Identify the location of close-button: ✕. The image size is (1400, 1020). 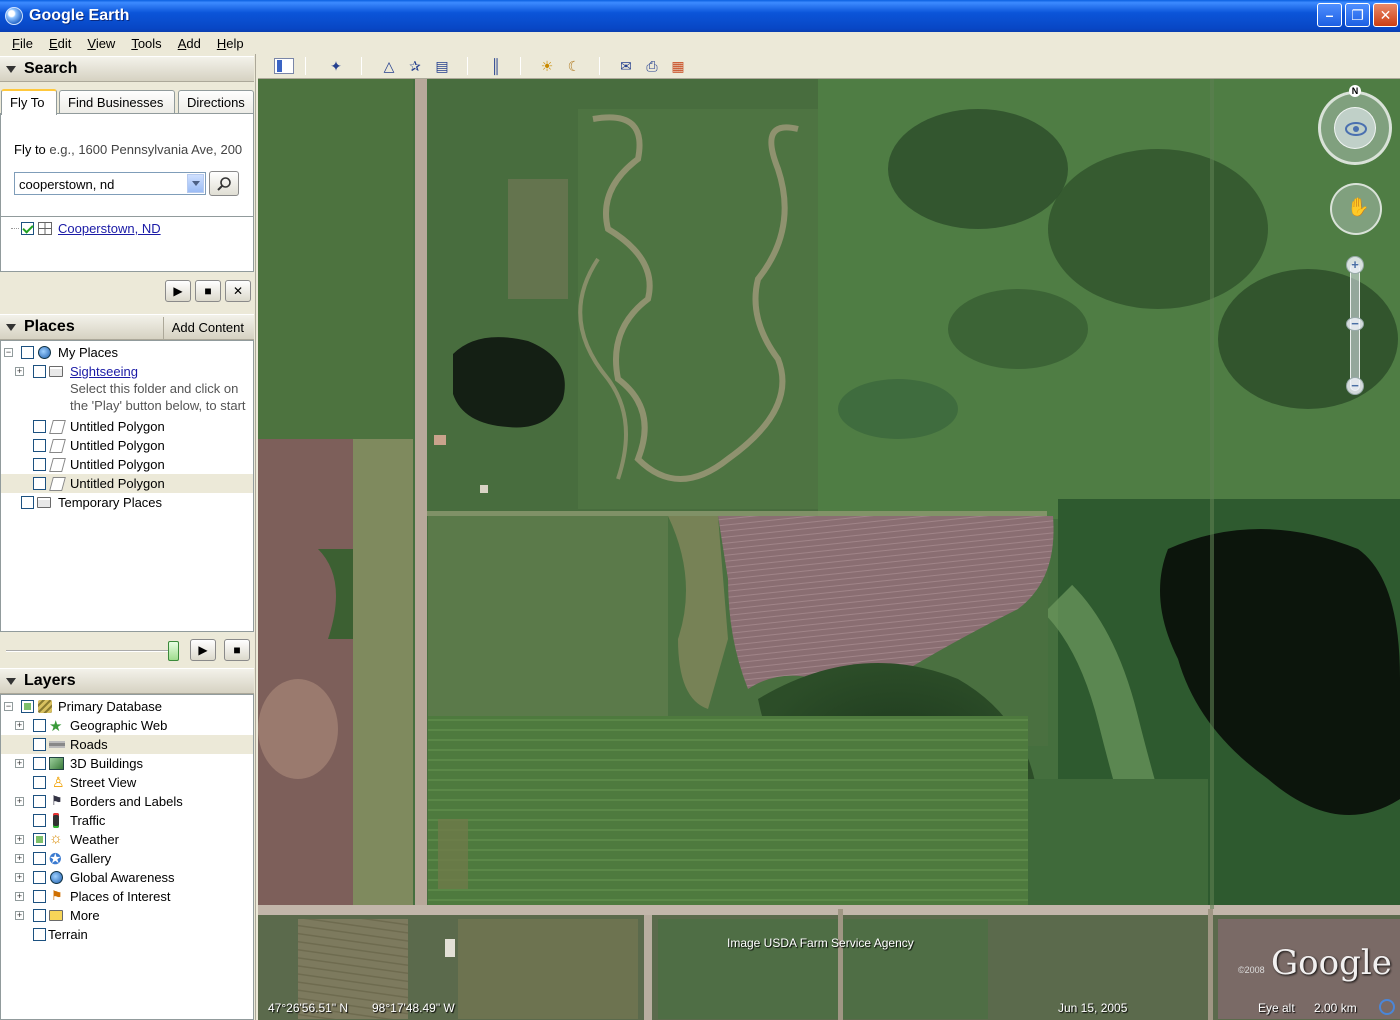
(1385, 15).